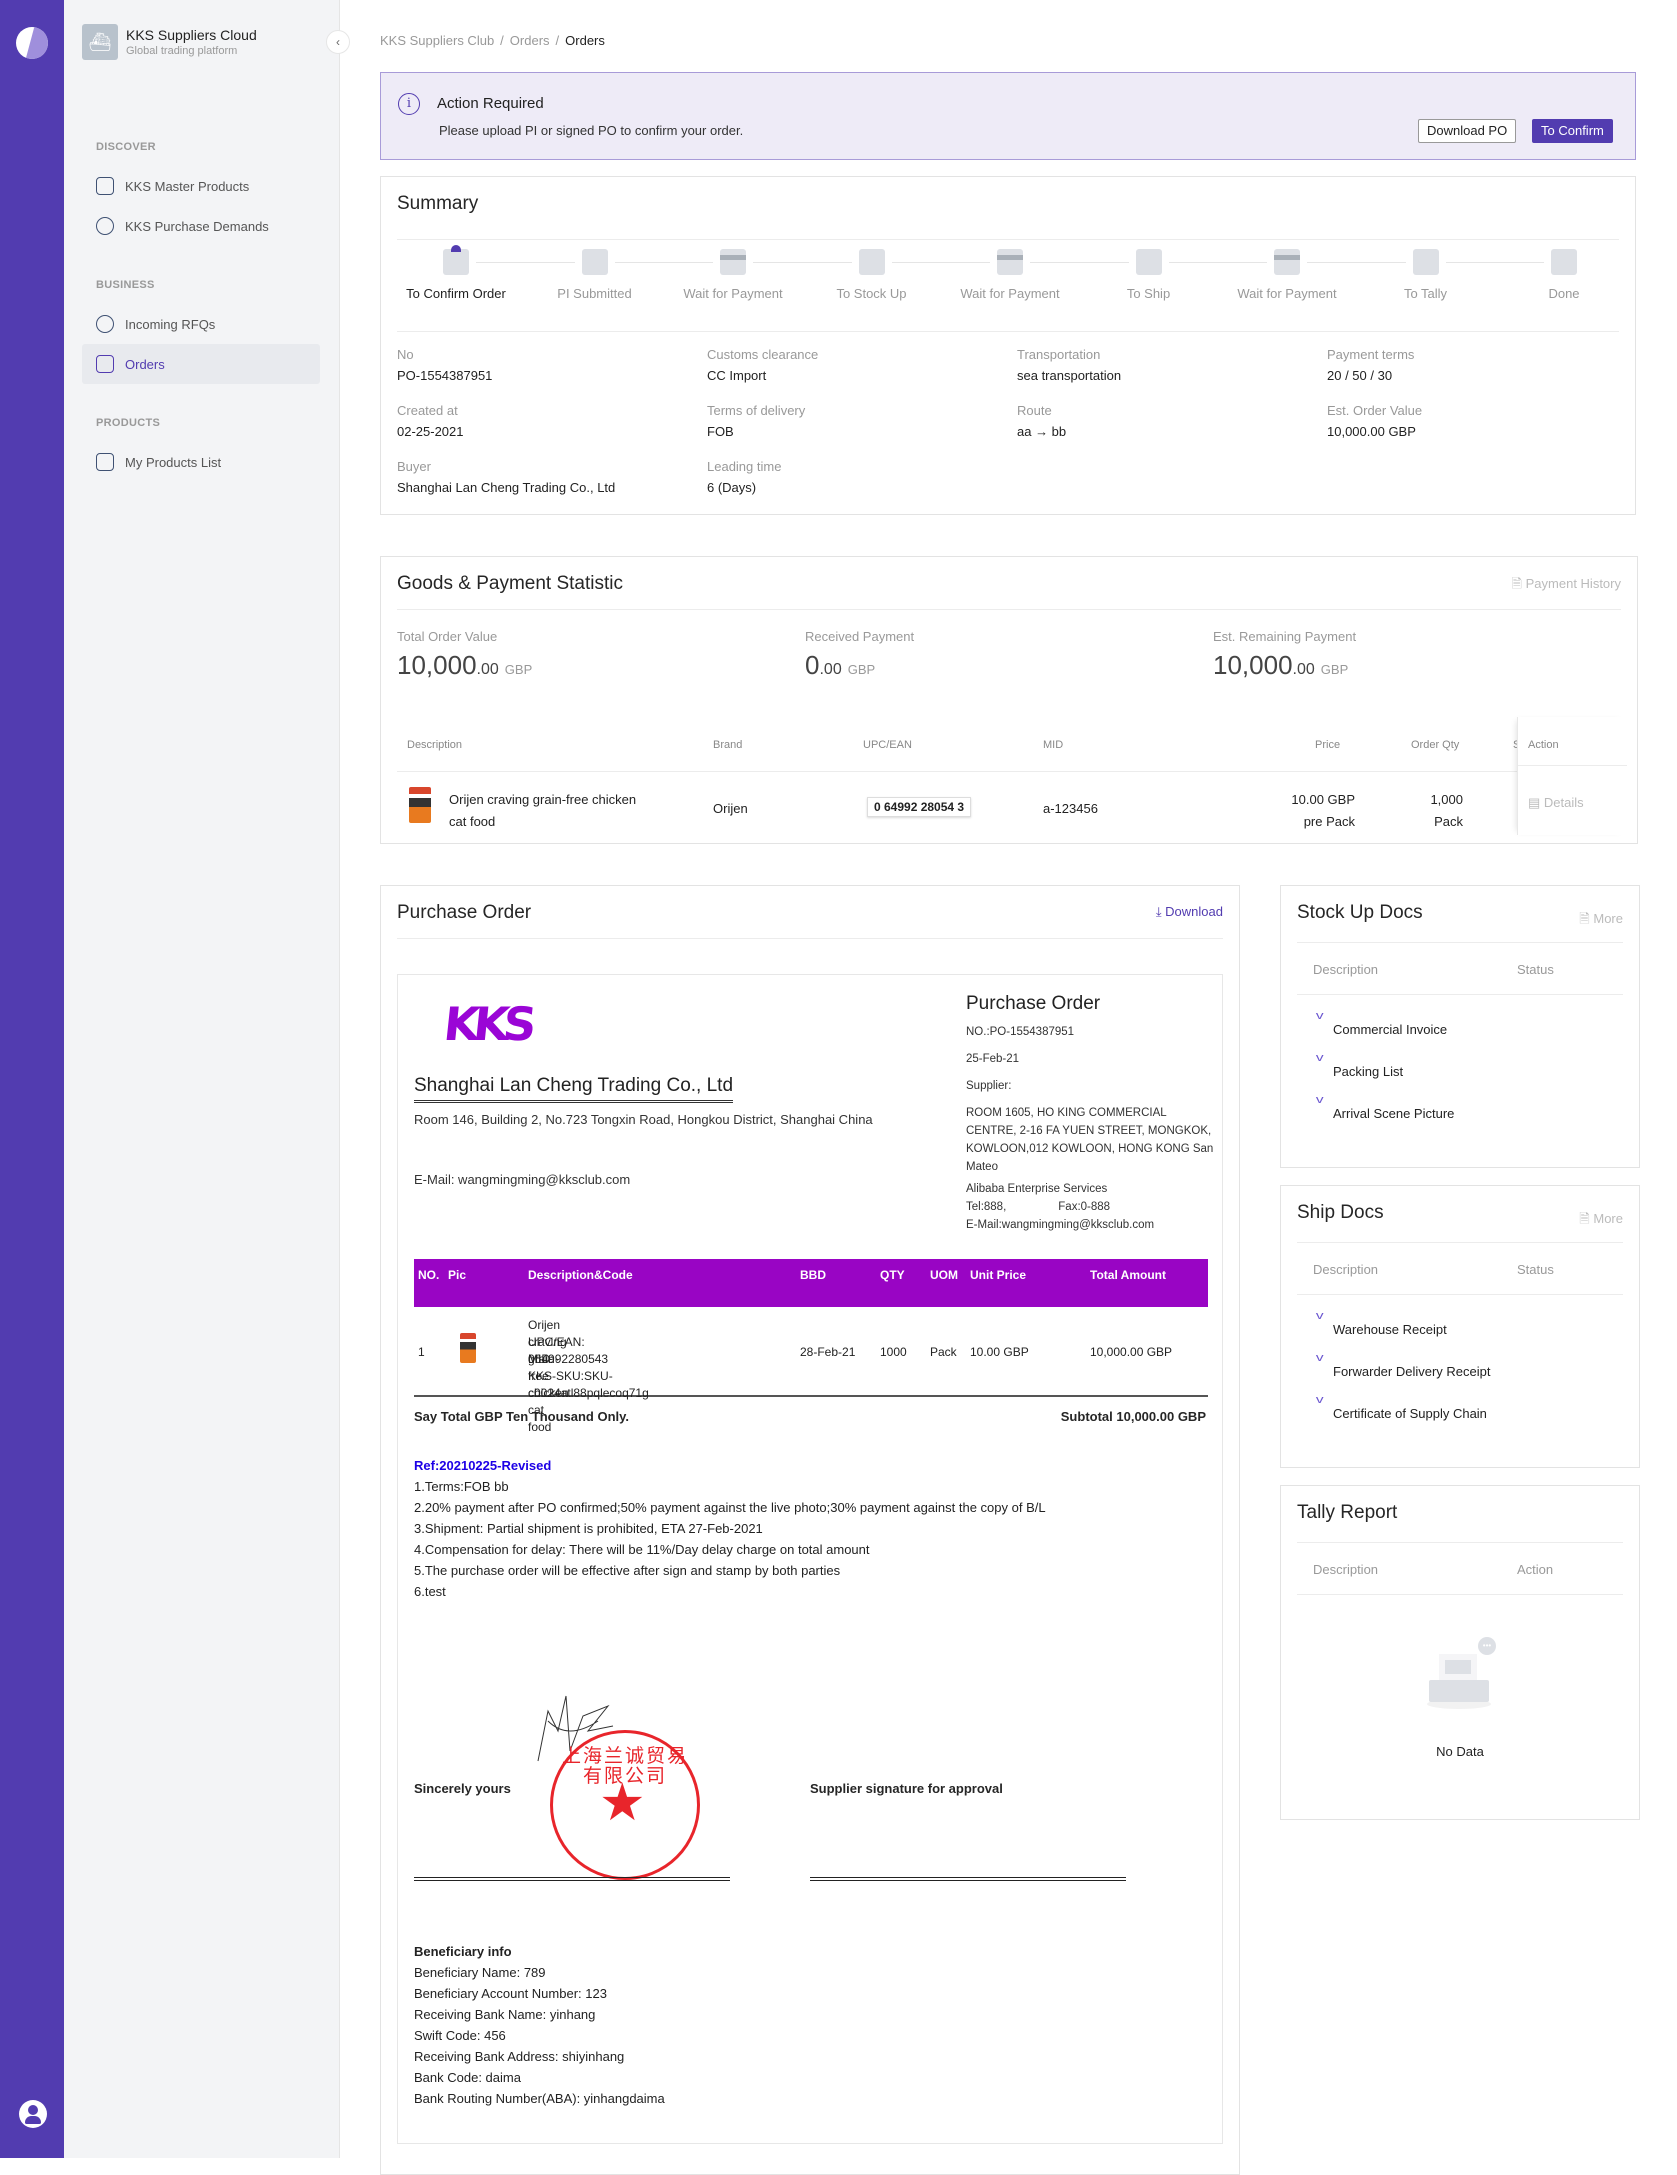 The image size is (1677, 2175). Describe the element at coordinates (420, 805) in the screenshot. I see `product-thumbnail` at that location.